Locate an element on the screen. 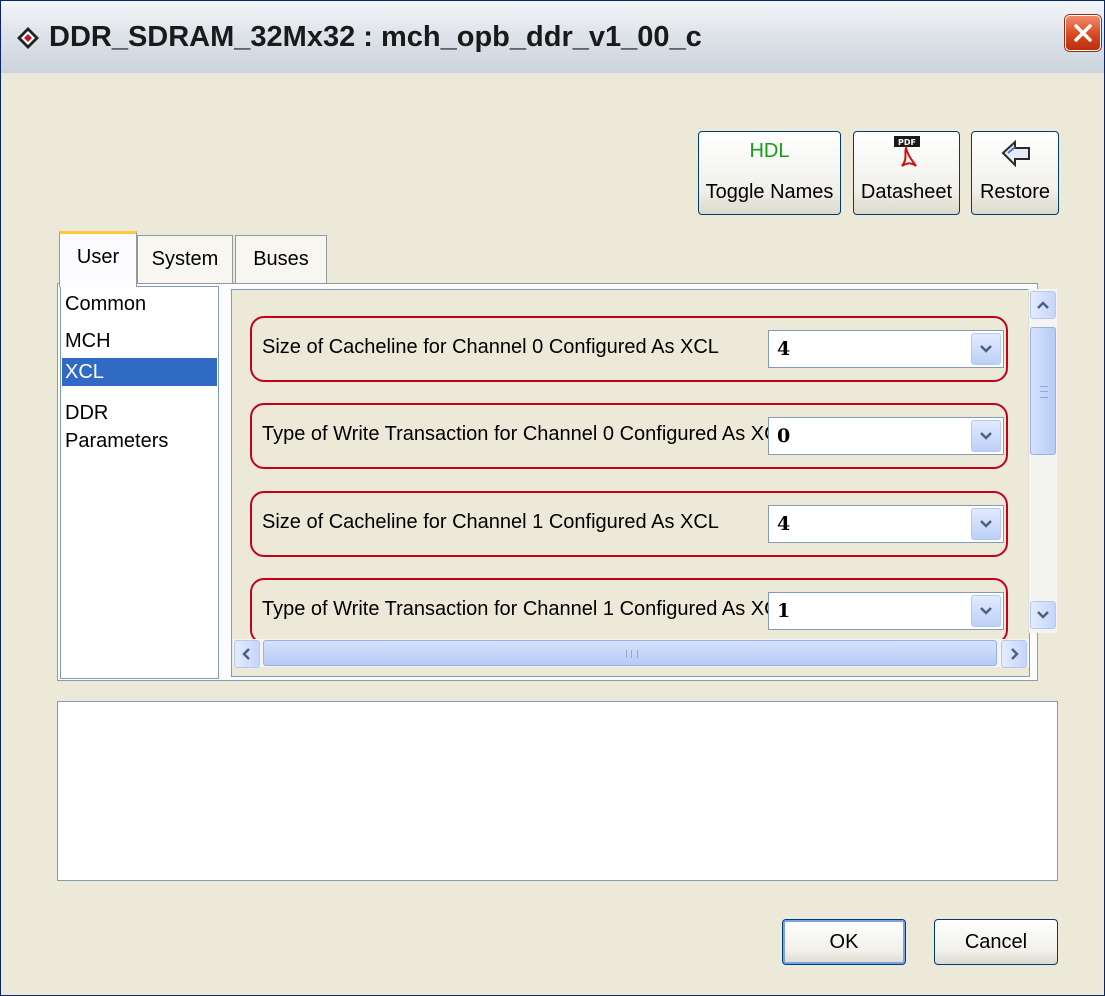 Image resolution: width=1105 pixels, height=996 pixels. category-item-xcl: XCL is located at coordinates (139, 372).